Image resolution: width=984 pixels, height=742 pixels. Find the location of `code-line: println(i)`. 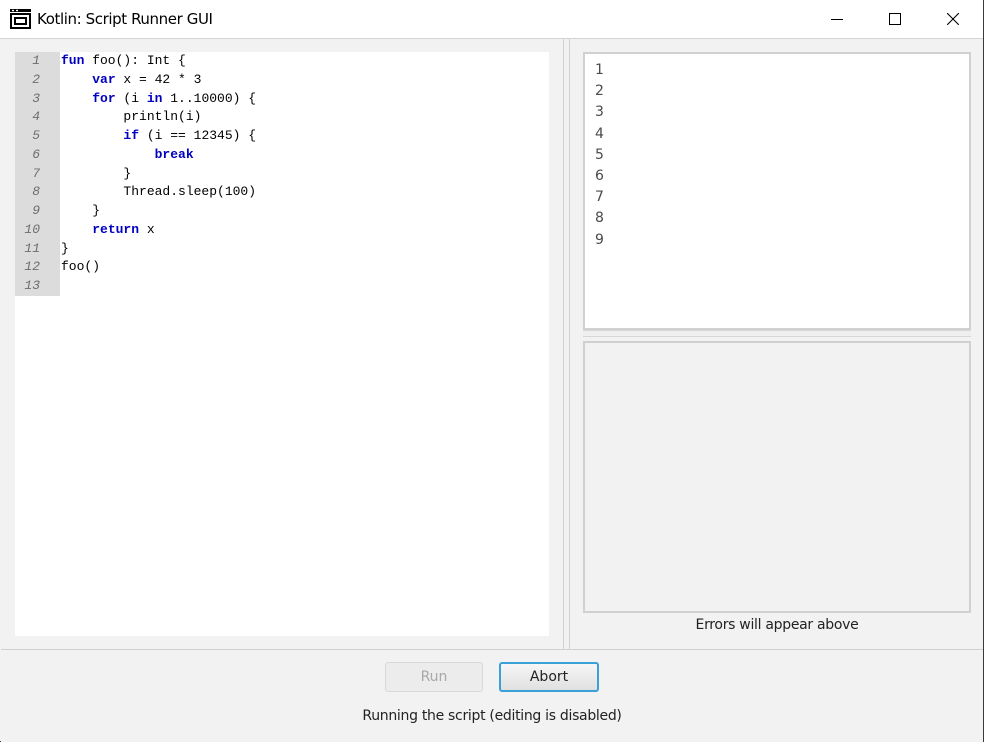

code-line: println(i) is located at coordinates (158, 117).